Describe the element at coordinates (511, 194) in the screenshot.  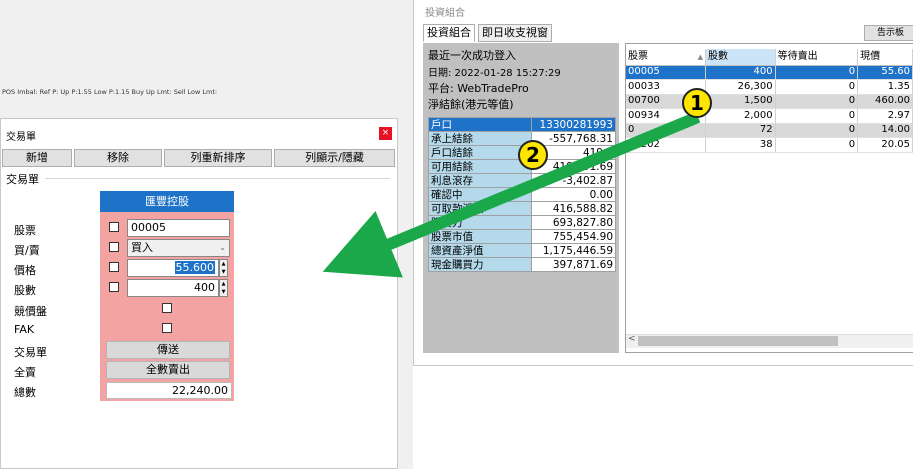
I see `annotation-arrow` at that location.